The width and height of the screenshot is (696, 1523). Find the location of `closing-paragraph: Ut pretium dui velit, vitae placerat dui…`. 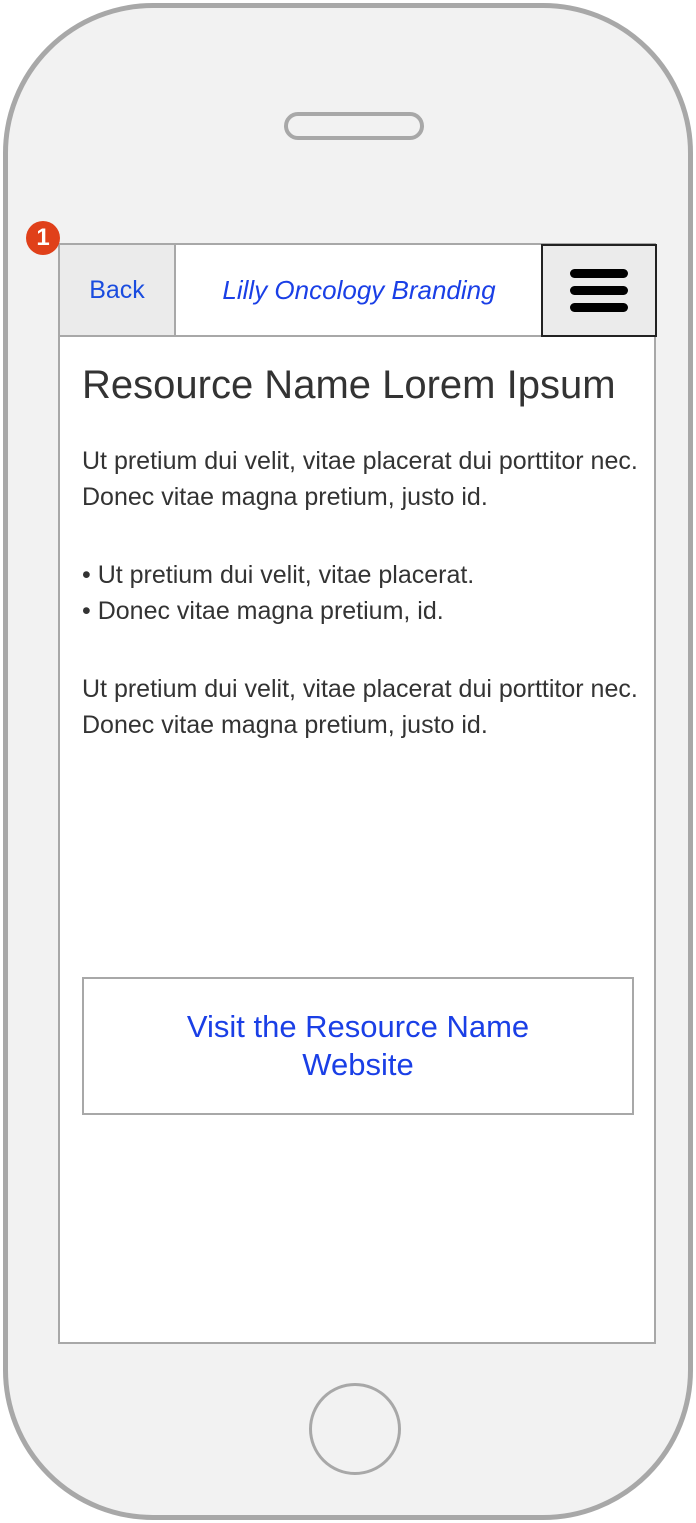

closing-paragraph: Ut pretium dui velit, vitae placerat dui… is located at coordinates (360, 707).